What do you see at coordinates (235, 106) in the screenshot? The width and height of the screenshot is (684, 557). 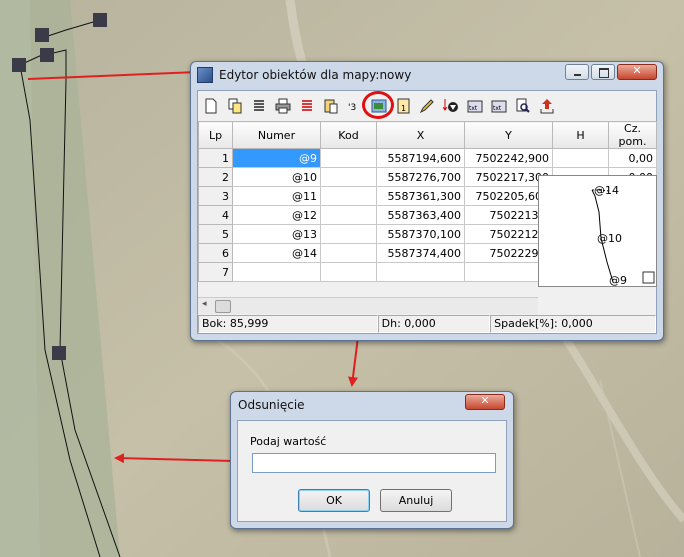 I see `copy-object-tool` at bounding box center [235, 106].